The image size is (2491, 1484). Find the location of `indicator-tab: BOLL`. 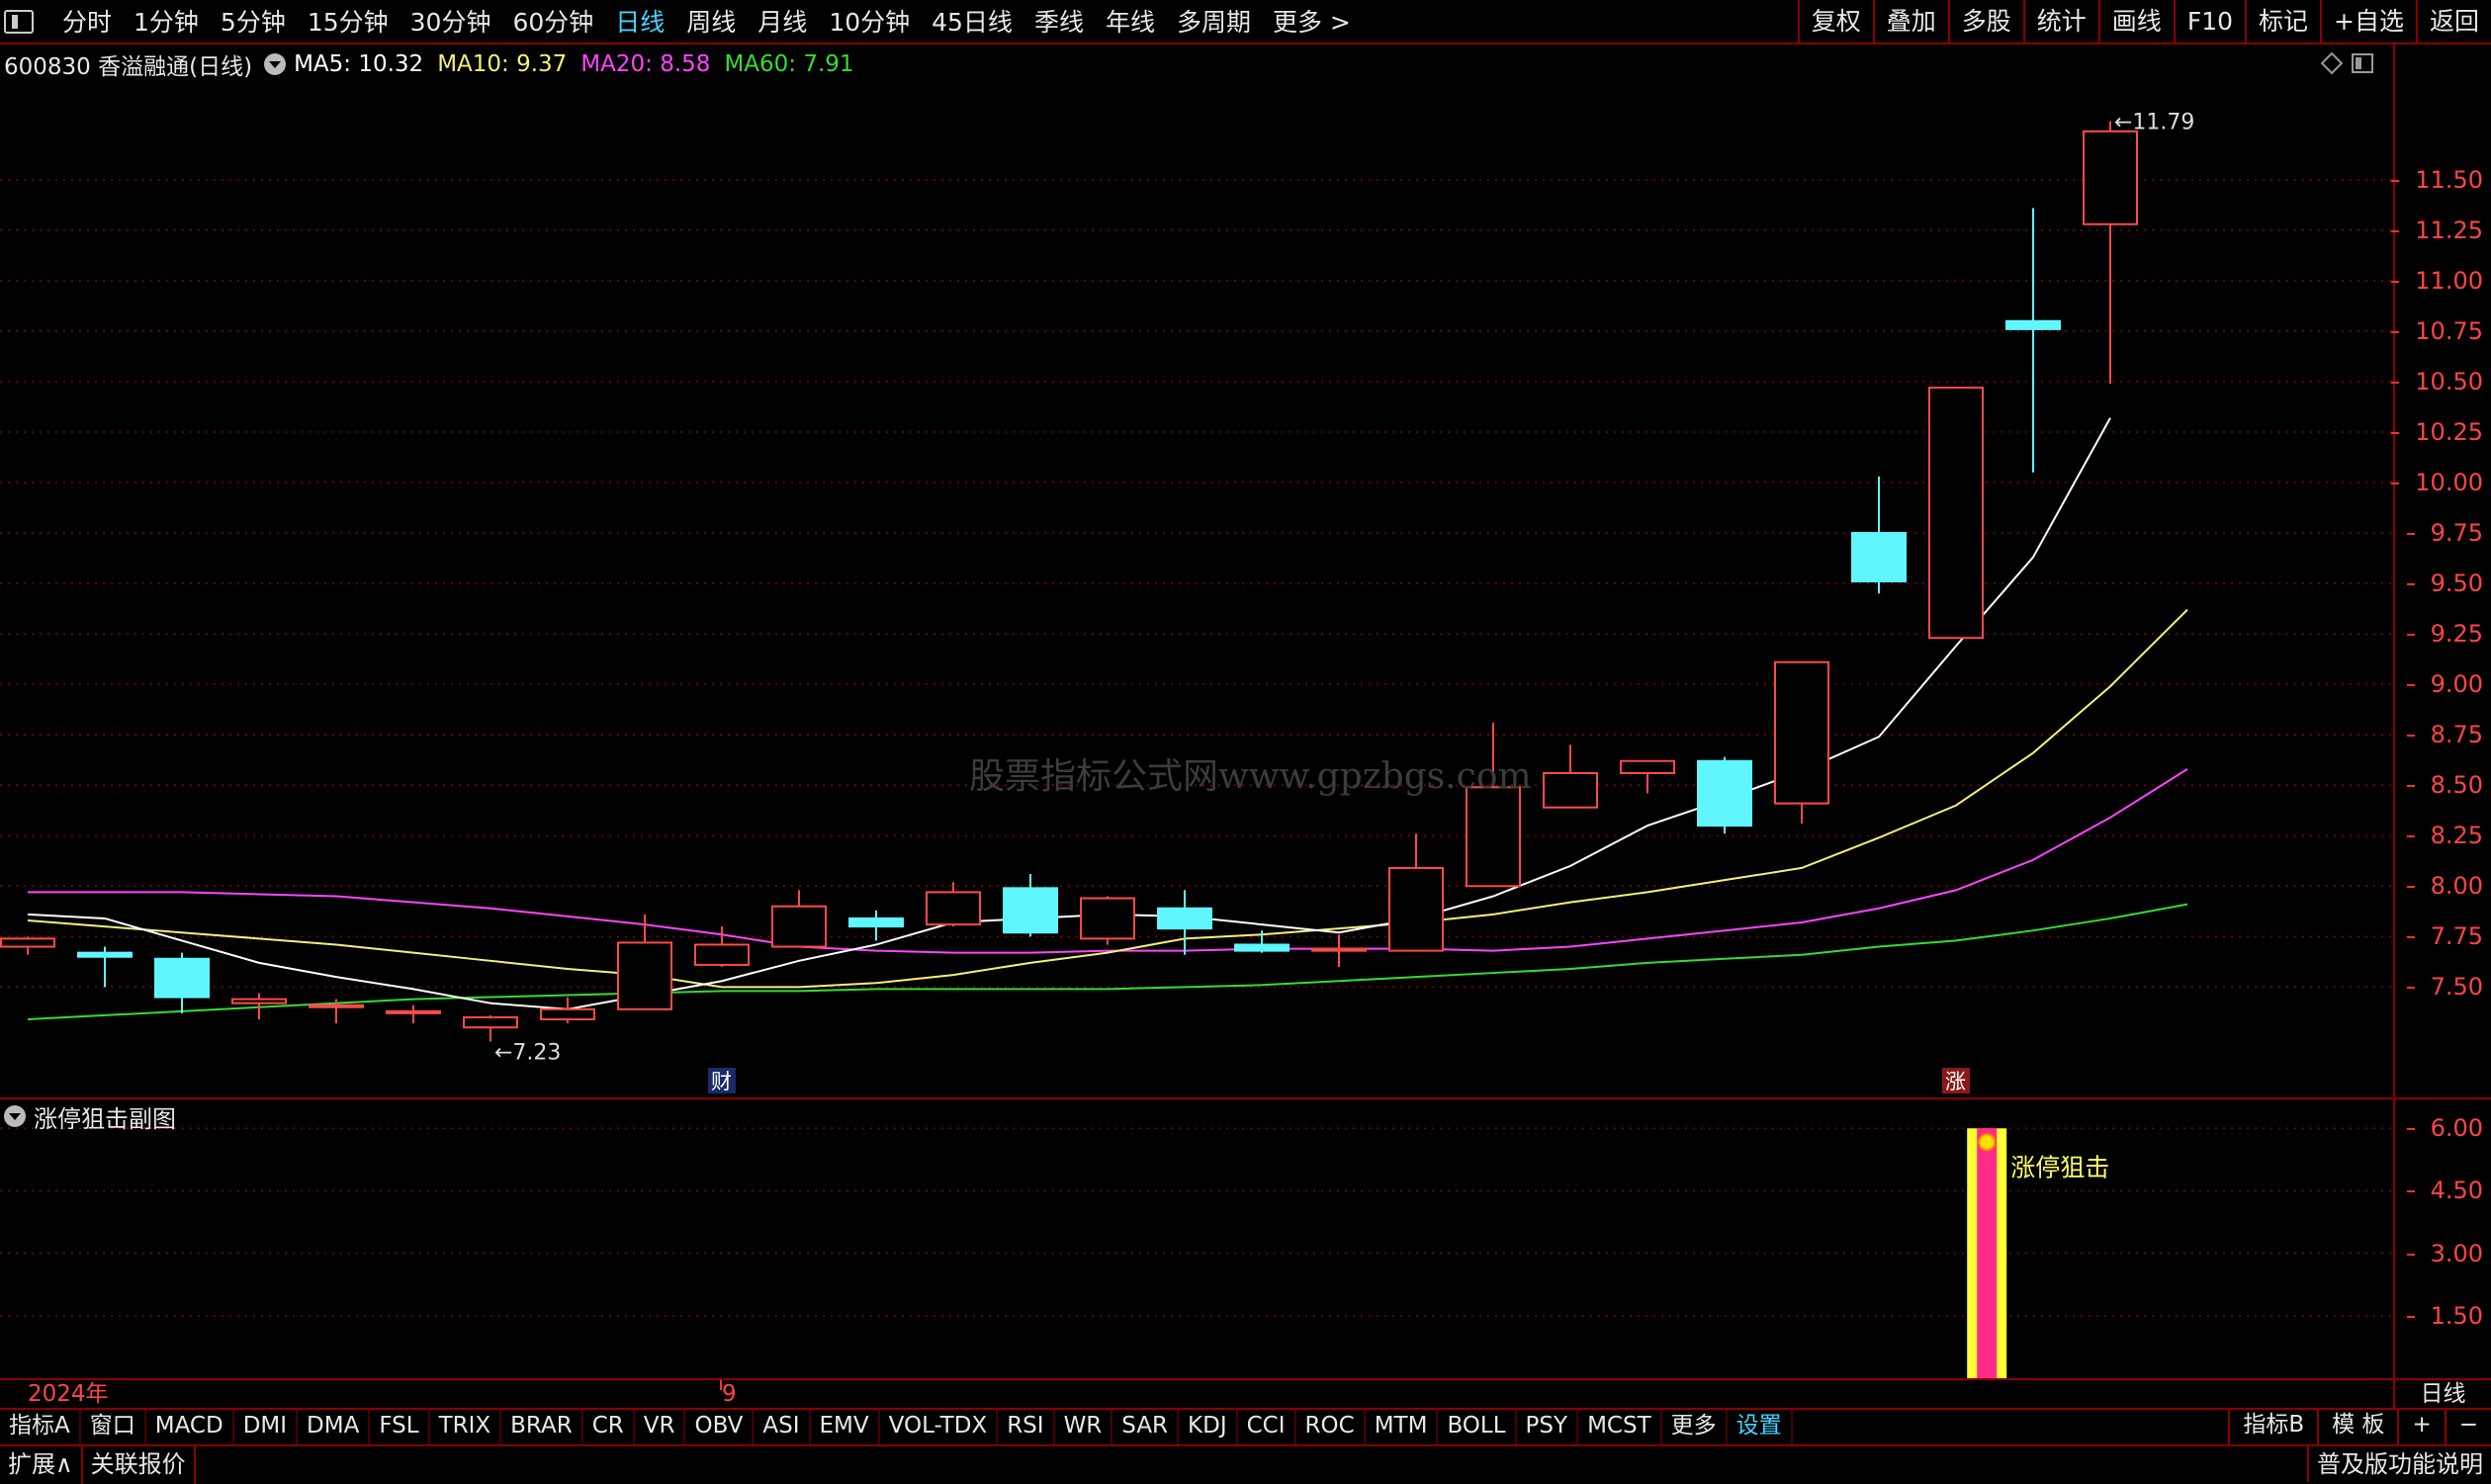

indicator-tab: BOLL is located at coordinates (1477, 1427).